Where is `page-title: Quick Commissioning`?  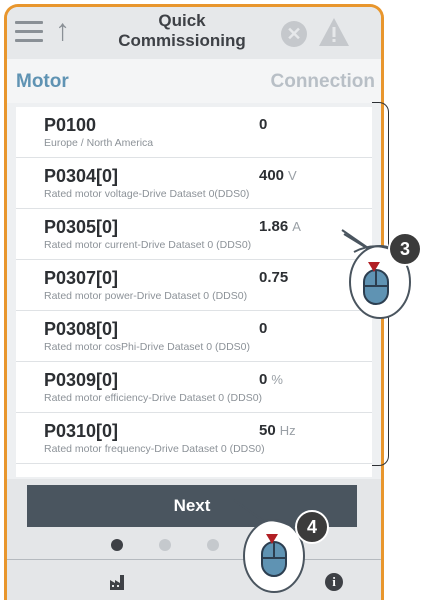 page-title: Quick Commissioning is located at coordinates (182, 31).